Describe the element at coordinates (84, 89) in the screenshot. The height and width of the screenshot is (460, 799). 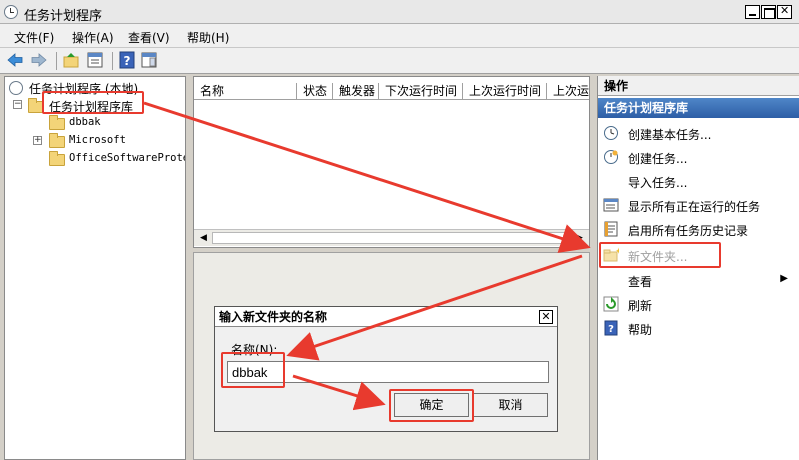
I see `tree-root-label: 任务计划程序 (本地)` at that location.